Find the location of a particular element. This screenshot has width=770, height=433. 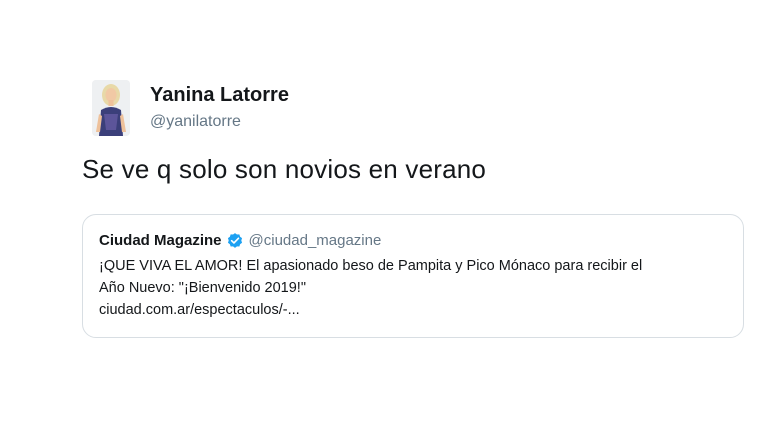

author-block: Yanina Latorre @yanilatorre is located at coordinates (219, 108).